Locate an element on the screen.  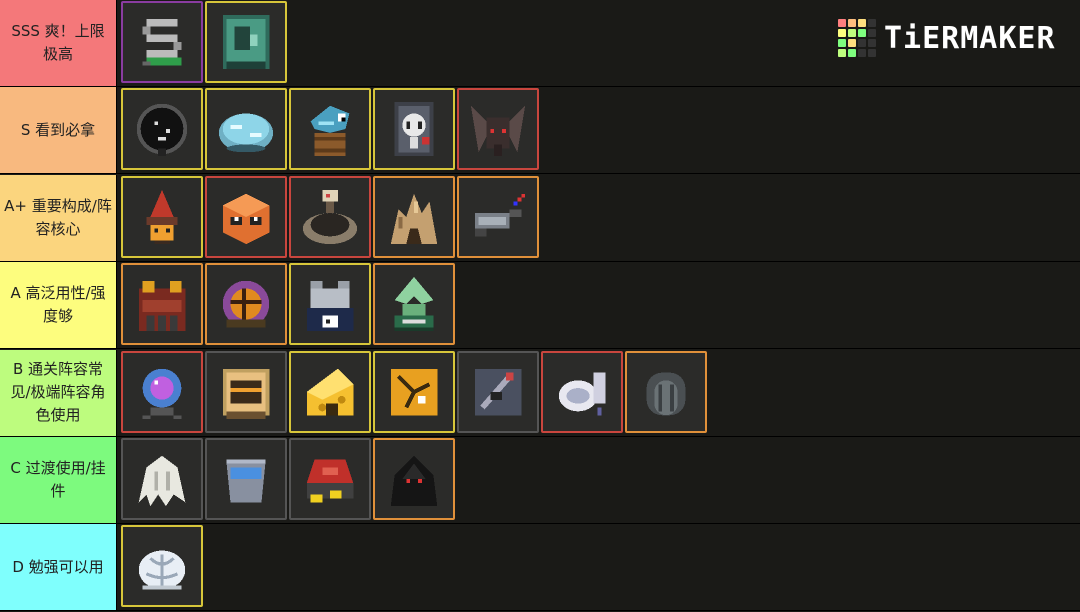
white-brain-icon is located at coordinates (162, 570).